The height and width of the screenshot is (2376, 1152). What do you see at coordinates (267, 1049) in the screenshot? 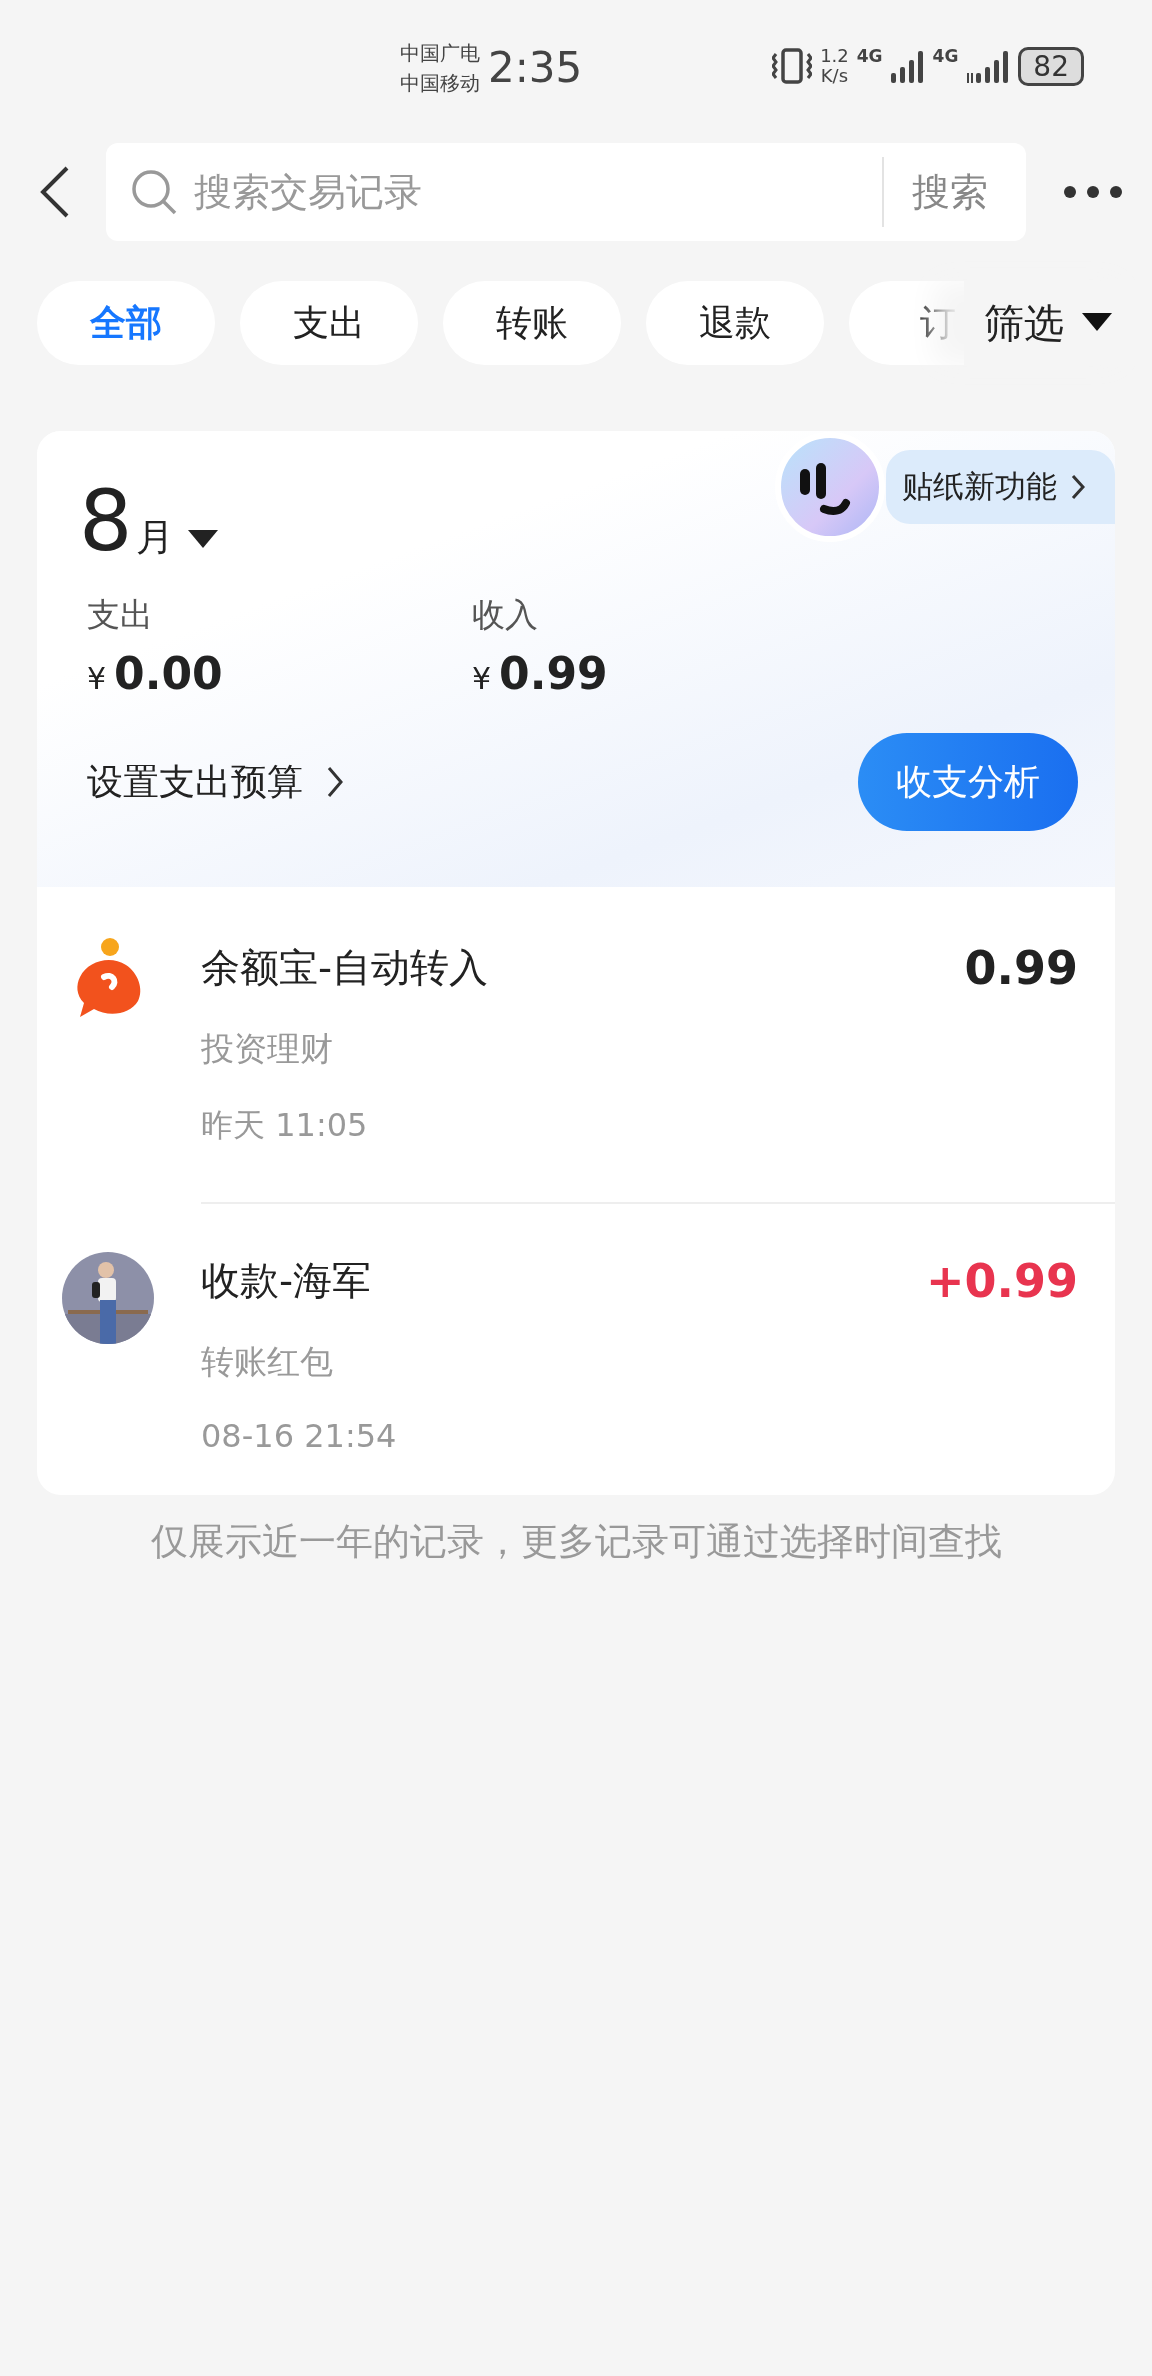
I see `transaction-category: 投资理财` at bounding box center [267, 1049].